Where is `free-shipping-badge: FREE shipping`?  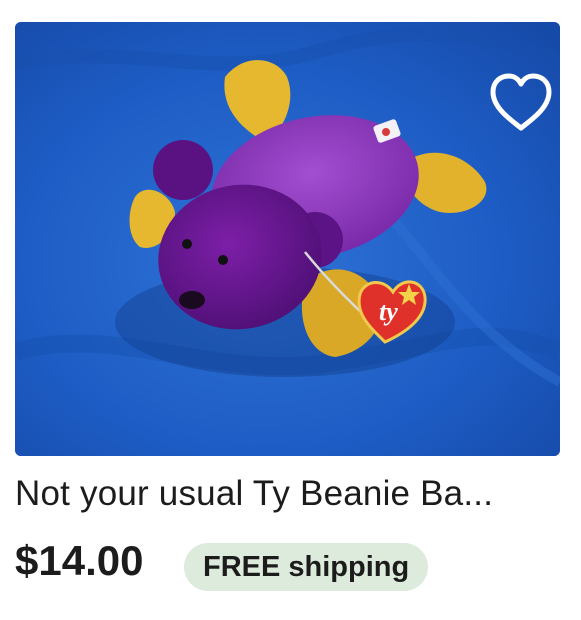 free-shipping-badge: FREE shipping is located at coordinates (306, 567).